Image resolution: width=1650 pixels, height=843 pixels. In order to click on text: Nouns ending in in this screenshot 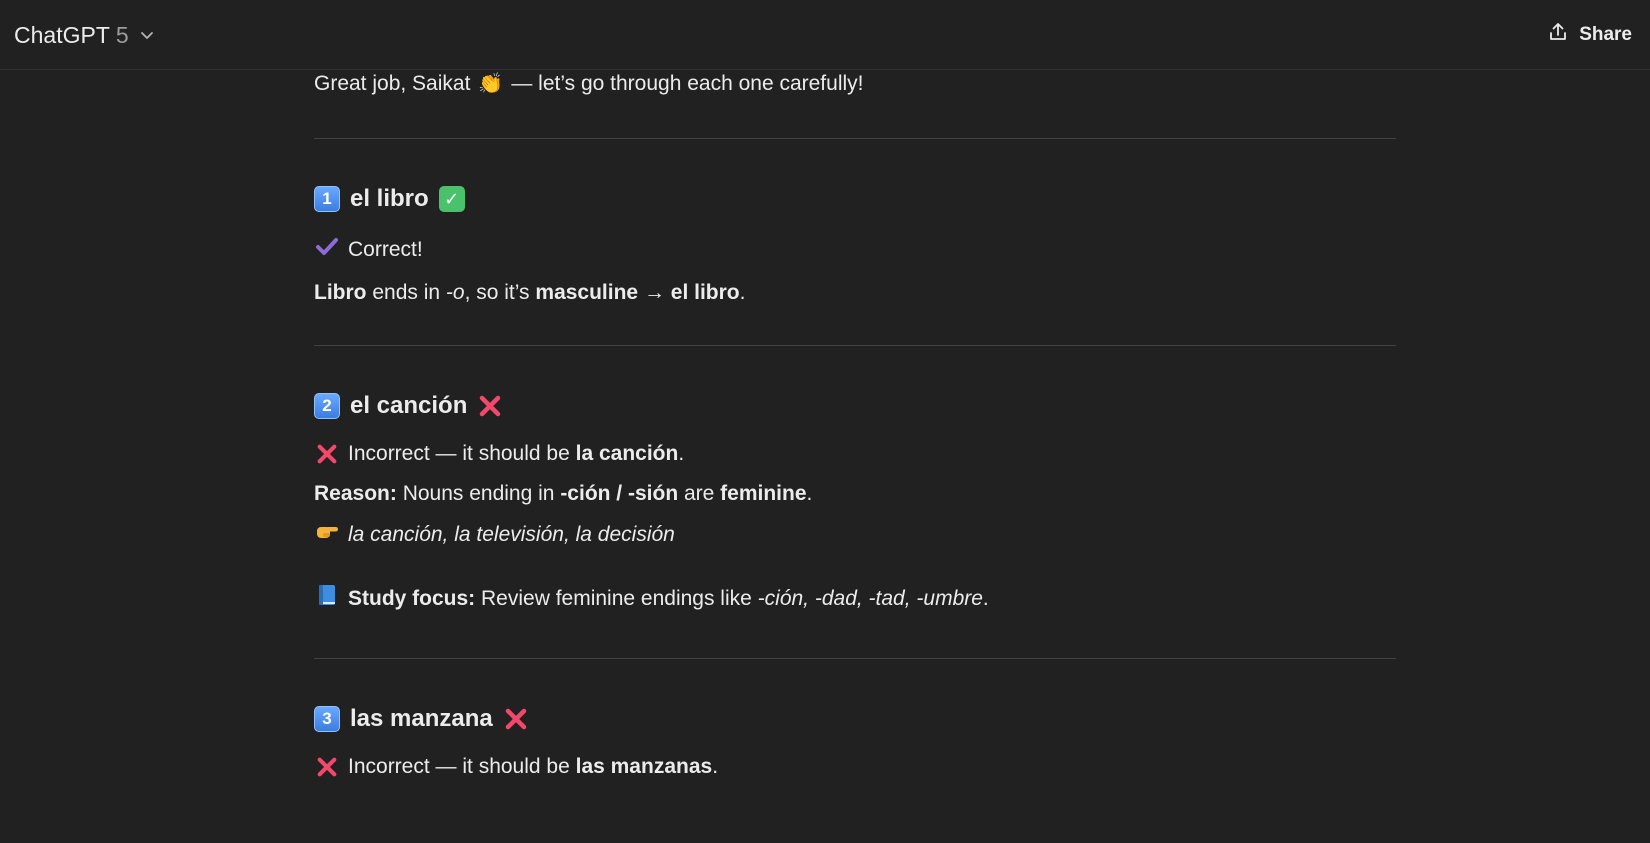, I will do `click(478, 493)`.